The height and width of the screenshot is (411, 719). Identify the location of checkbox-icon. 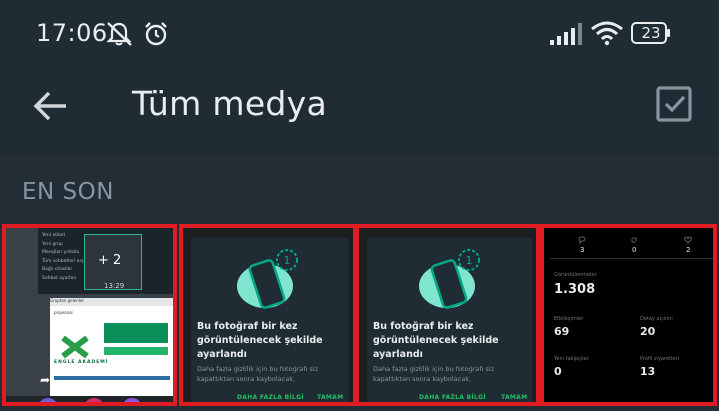
(674, 104).